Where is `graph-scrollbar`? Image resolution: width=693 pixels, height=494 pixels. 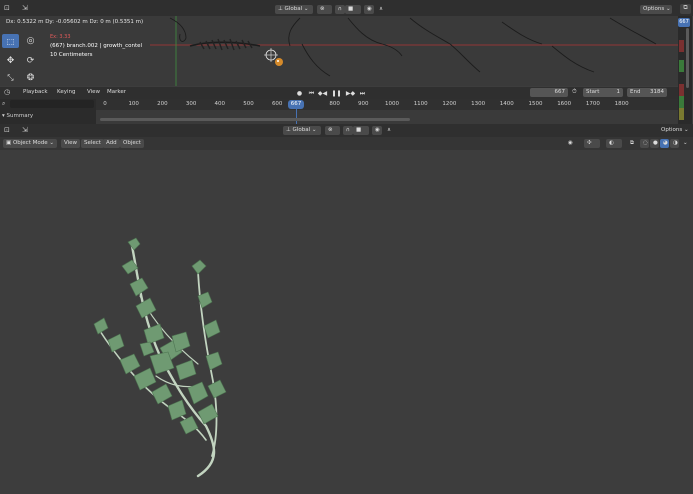
graph-scrollbar is located at coordinates (687, 58).